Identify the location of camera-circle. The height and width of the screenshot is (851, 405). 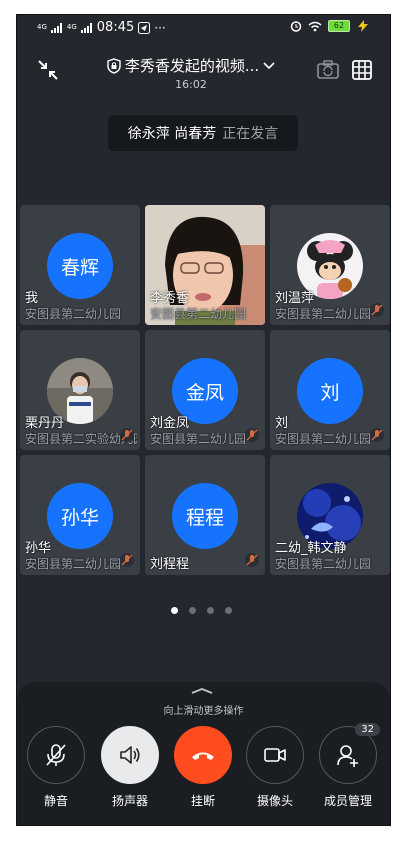
(275, 755).